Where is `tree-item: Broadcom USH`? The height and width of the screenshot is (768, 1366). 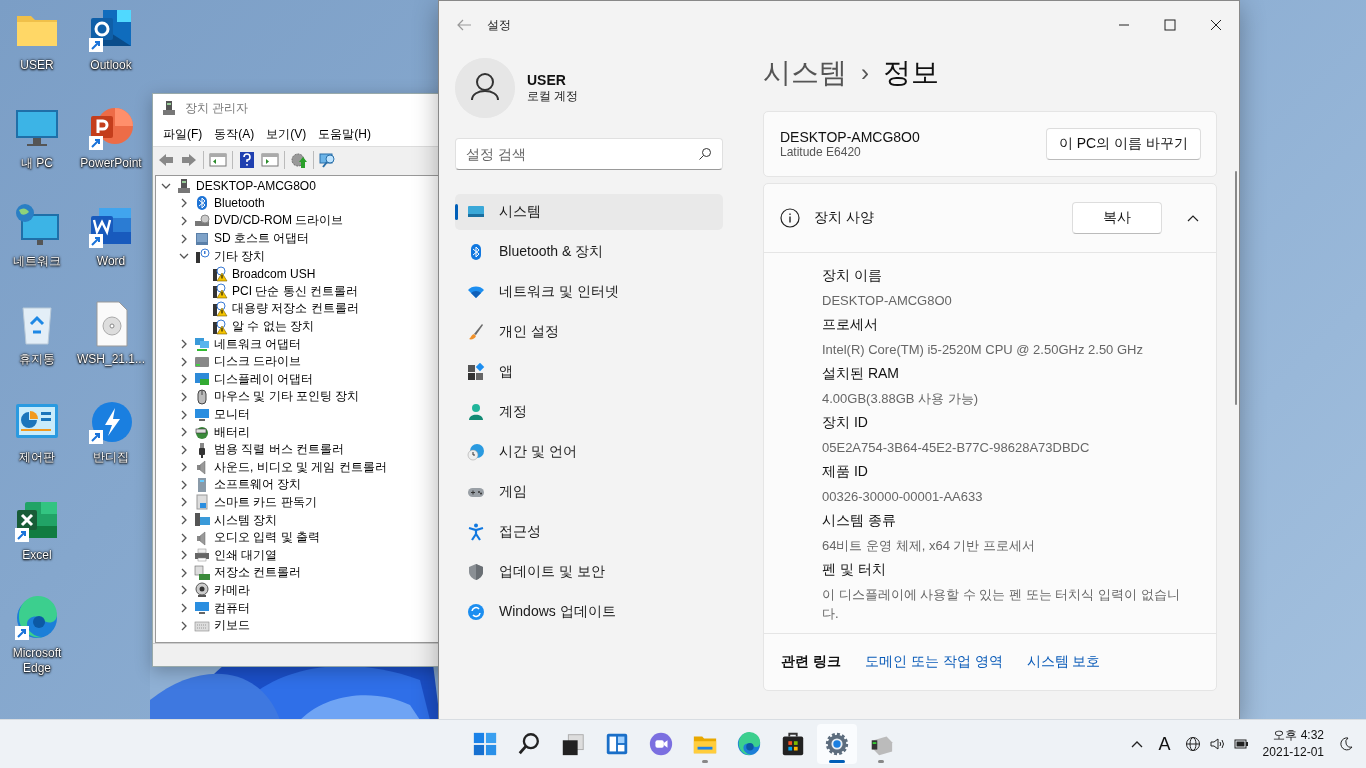 tree-item: Broadcom USH is located at coordinates (274, 273).